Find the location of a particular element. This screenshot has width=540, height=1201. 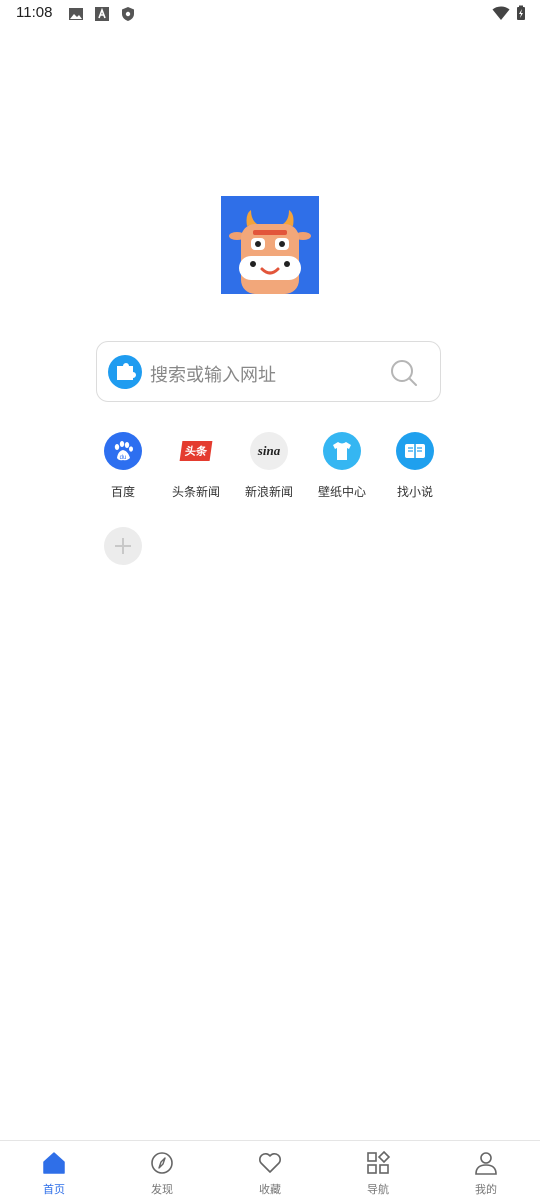

toutiao-icon: 头条 is located at coordinates (196, 451).